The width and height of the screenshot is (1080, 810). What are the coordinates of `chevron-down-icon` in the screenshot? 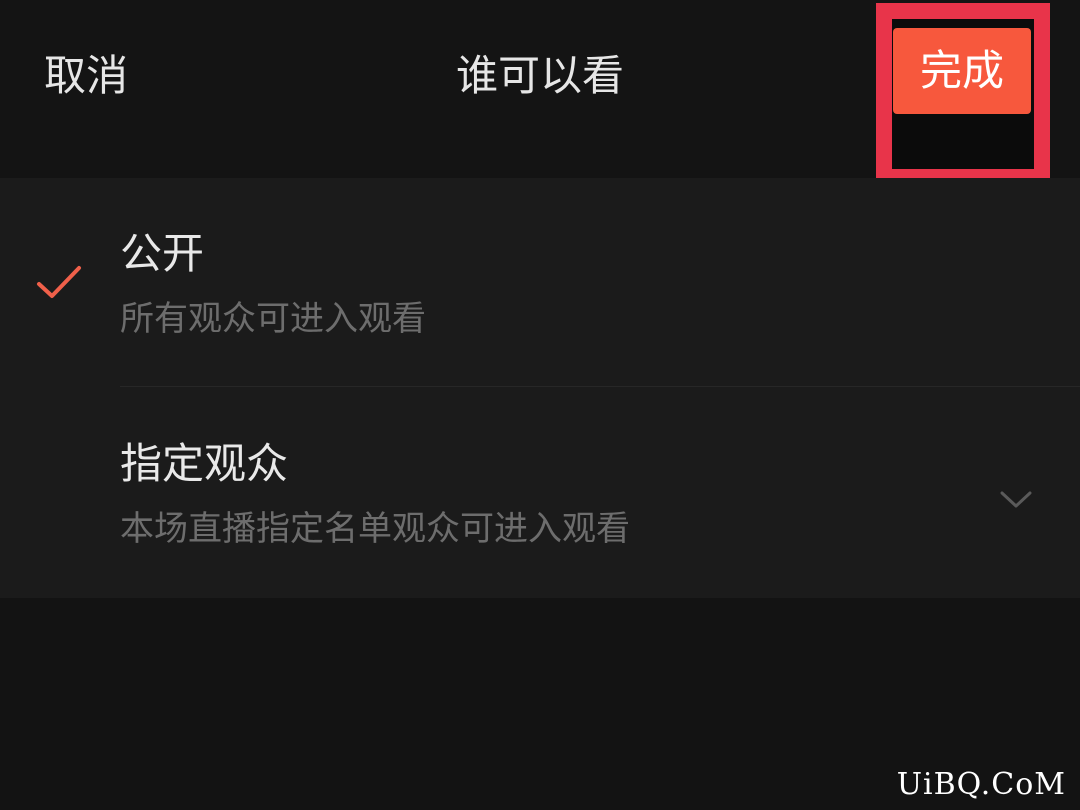 It's located at (1016, 499).